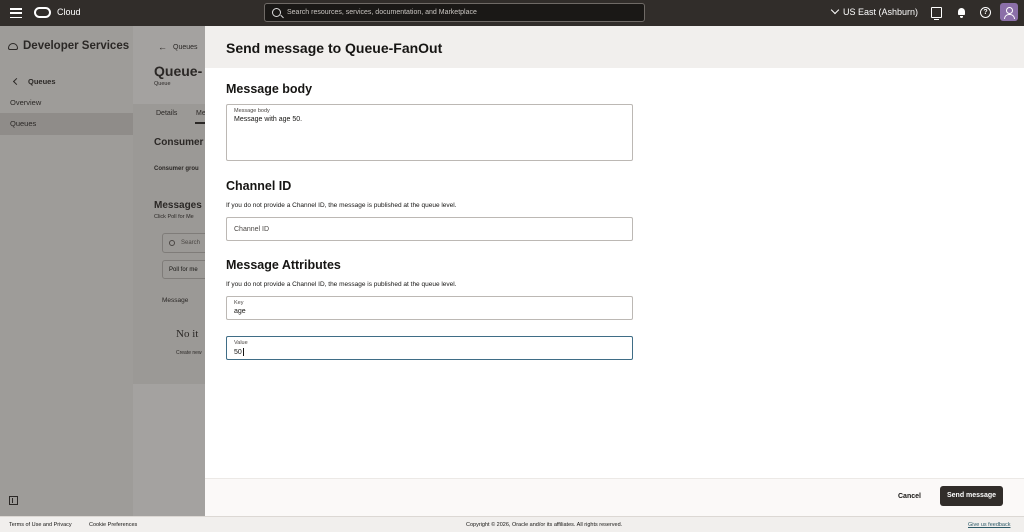 This screenshot has width=1024, height=532. I want to click on terms-link: Terms of Use and Privacy, so click(40, 525).